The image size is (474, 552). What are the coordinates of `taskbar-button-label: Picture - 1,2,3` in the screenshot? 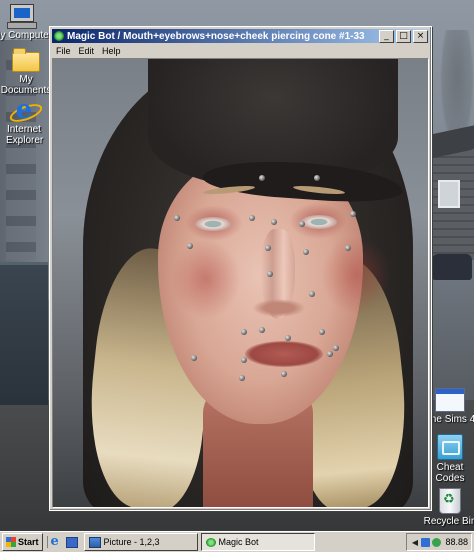 It's located at (131, 542).